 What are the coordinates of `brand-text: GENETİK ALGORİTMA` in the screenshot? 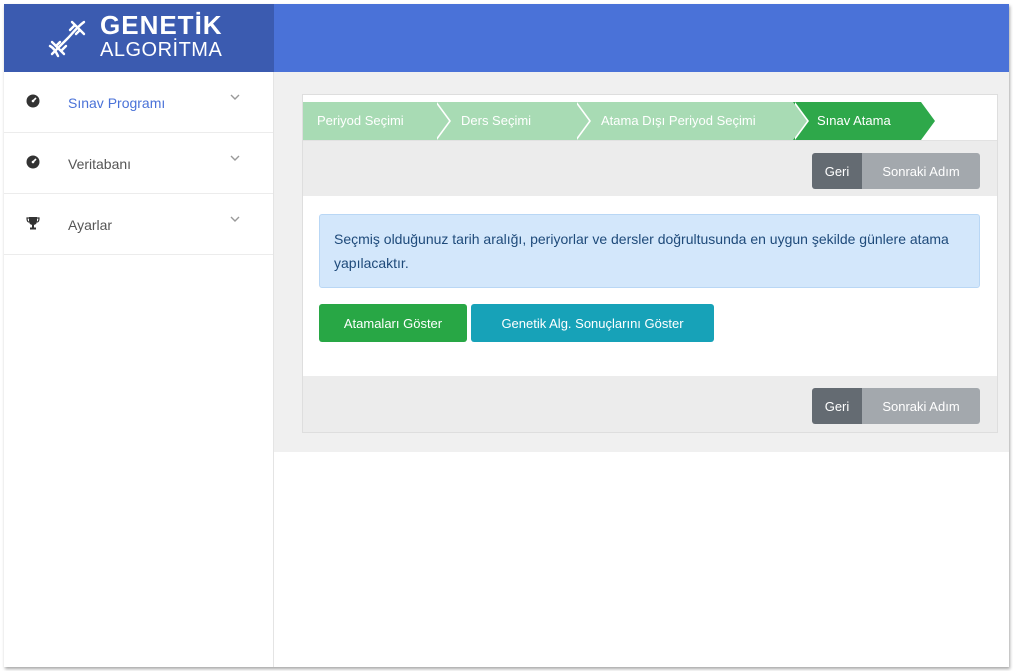 It's located at (161, 36).